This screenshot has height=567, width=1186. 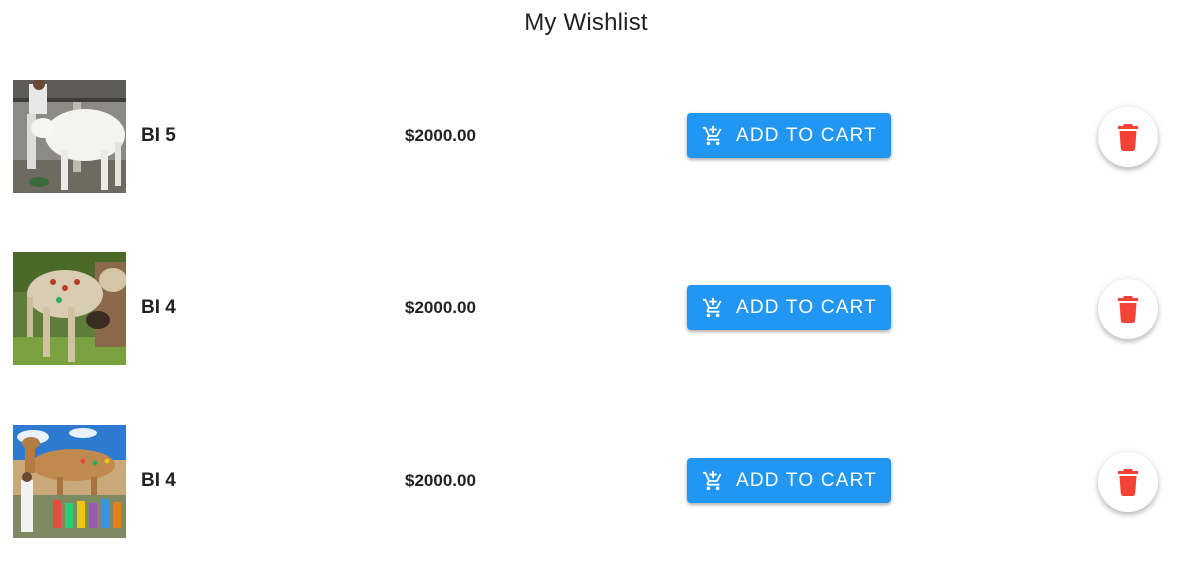 What do you see at coordinates (586, 22) in the screenshot?
I see `page-title: My Wishlist` at bounding box center [586, 22].